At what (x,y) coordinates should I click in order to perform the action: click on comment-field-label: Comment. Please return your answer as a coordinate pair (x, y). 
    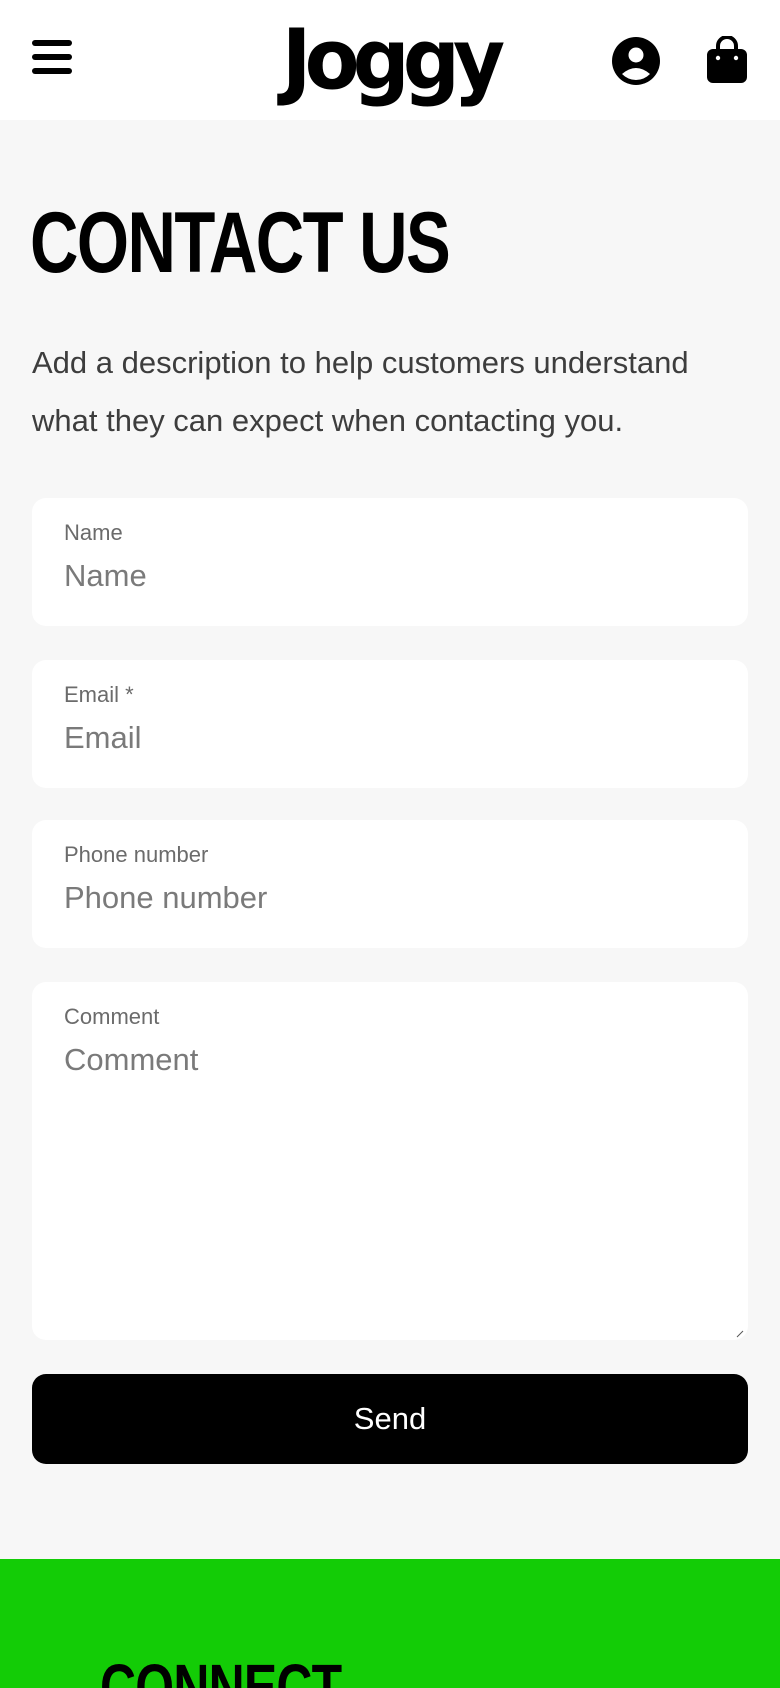
    Looking at the image, I should click on (112, 1016).